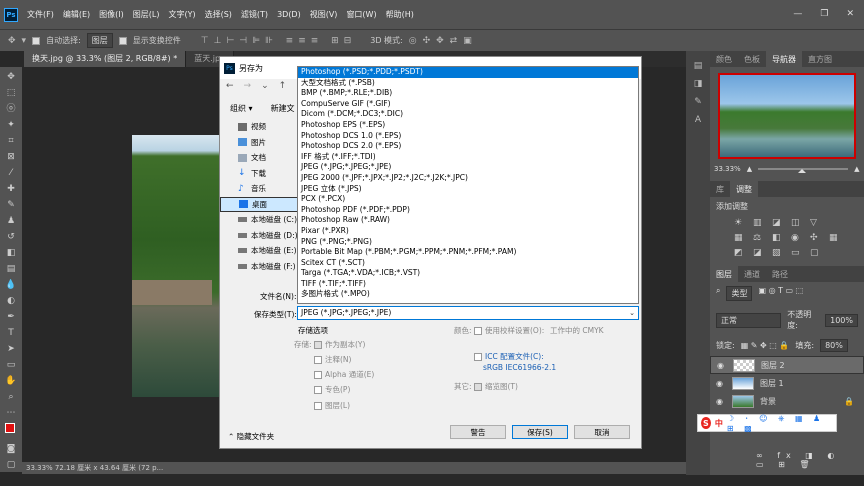 The height and width of the screenshot is (486, 864). I want to click on align-icons: ⊤⊥⊢⊣⊫⊪ ≡≡≡ ⊞⊟, so click(278, 41).